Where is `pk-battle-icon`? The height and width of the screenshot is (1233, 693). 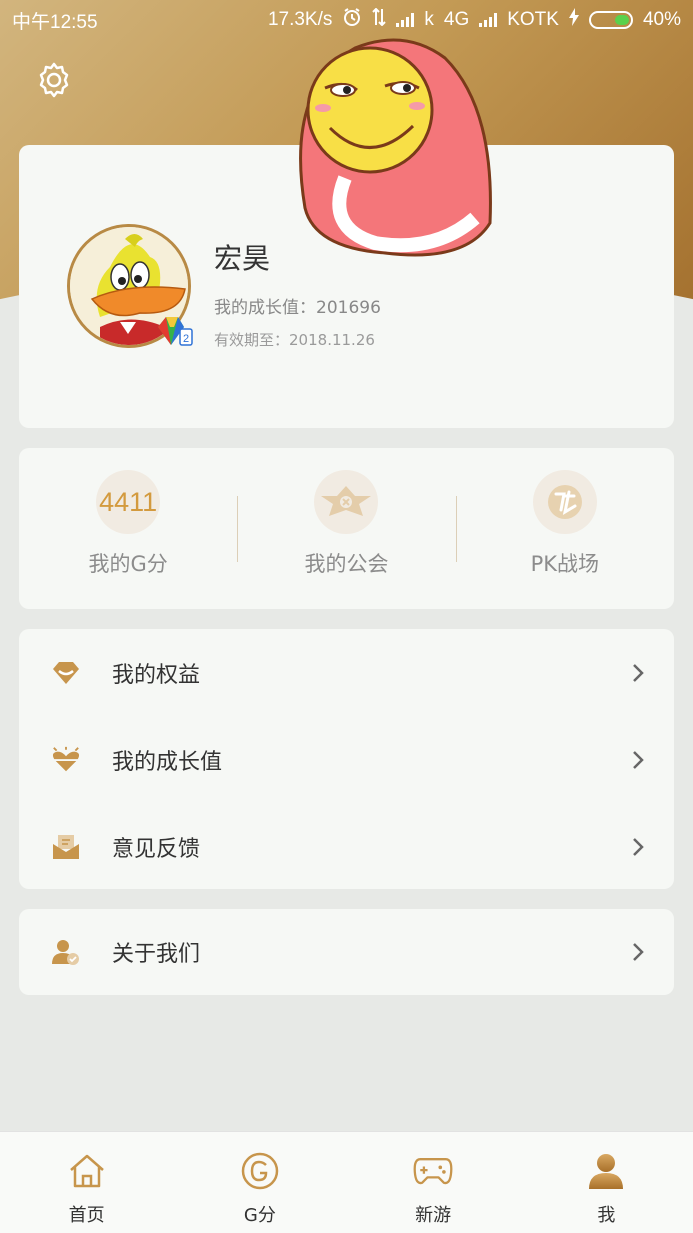 pk-battle-icon is located at coordinates (564, 502).